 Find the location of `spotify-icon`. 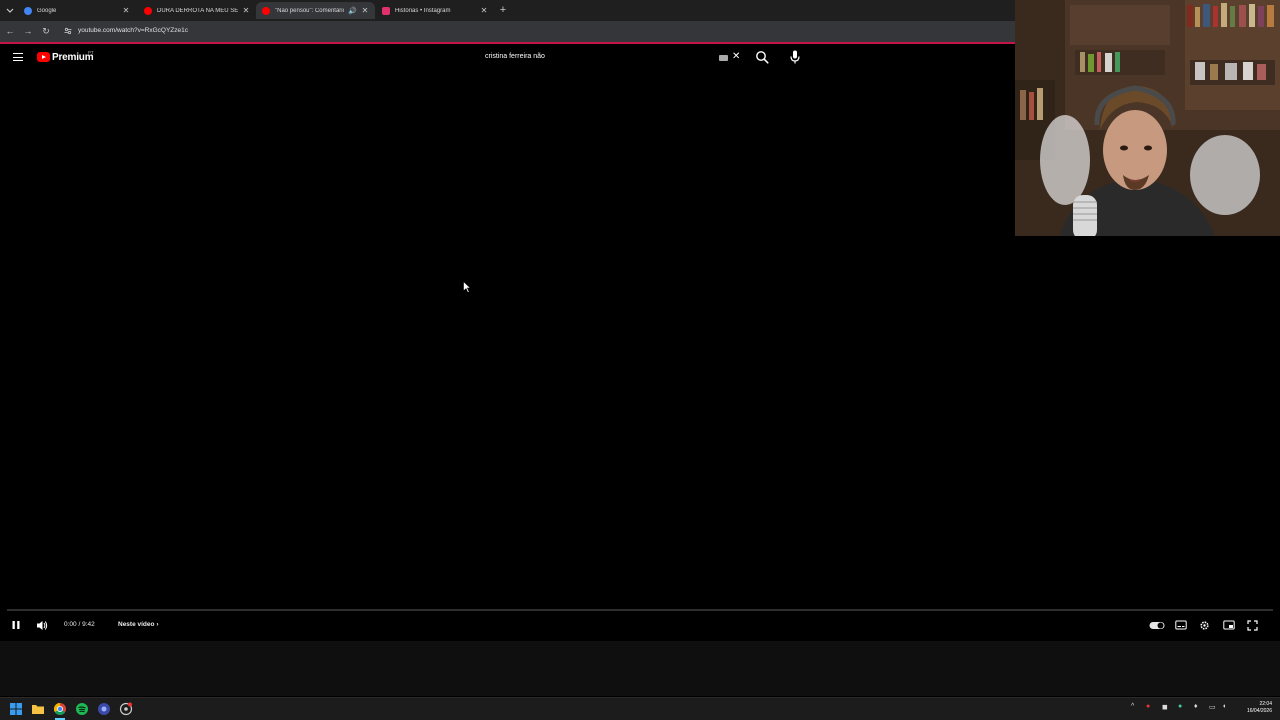

spotify-icon is located at coordinates (82, 709).